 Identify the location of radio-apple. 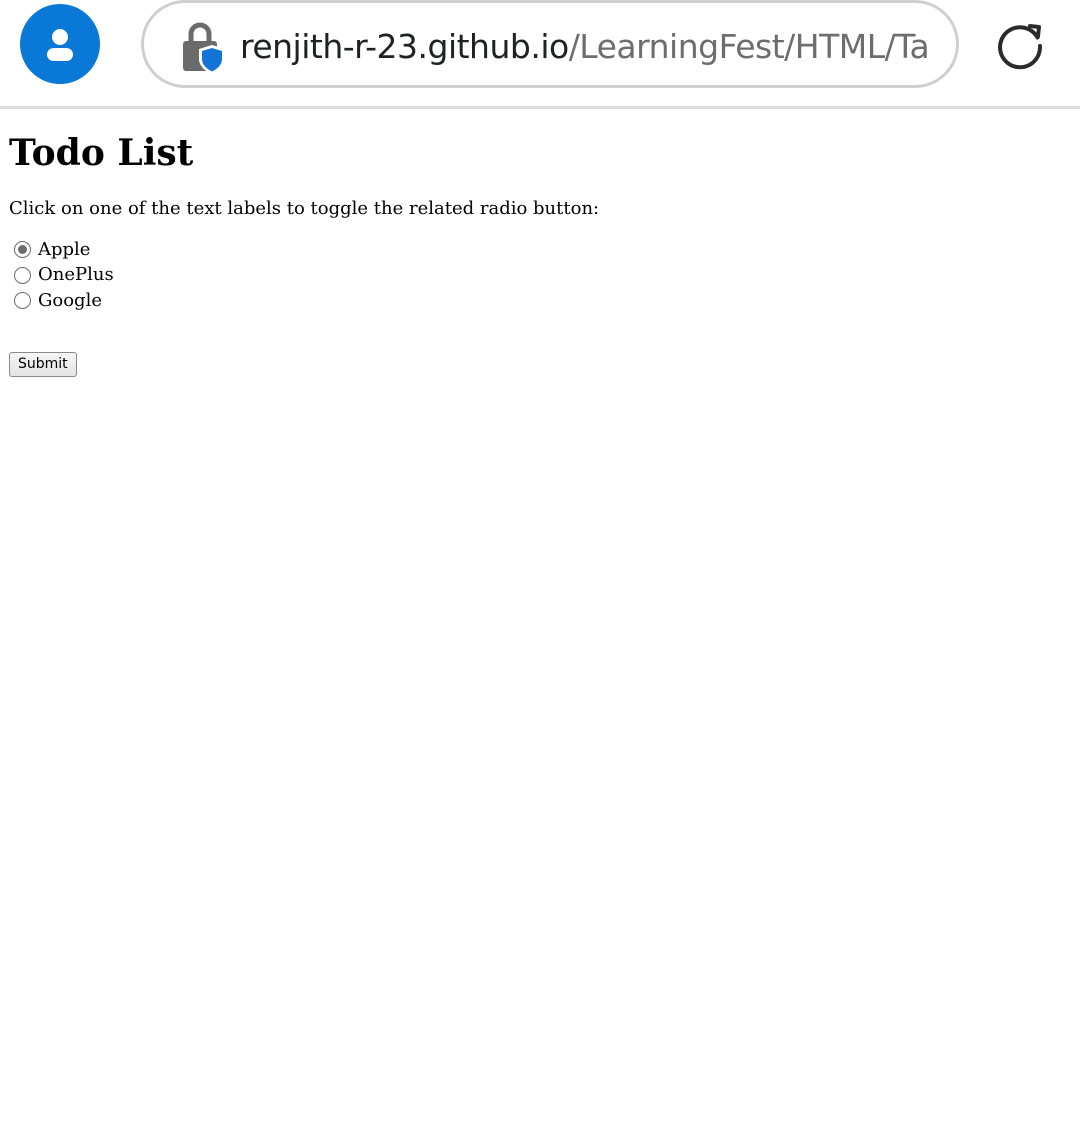
(22, 250).